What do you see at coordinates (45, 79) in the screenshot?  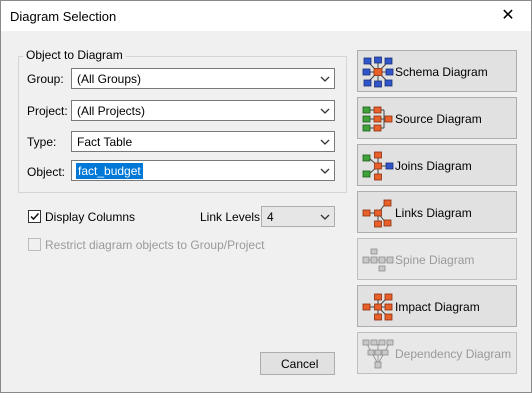 I see `group-label: Group:` at bounding box center [45, 79].